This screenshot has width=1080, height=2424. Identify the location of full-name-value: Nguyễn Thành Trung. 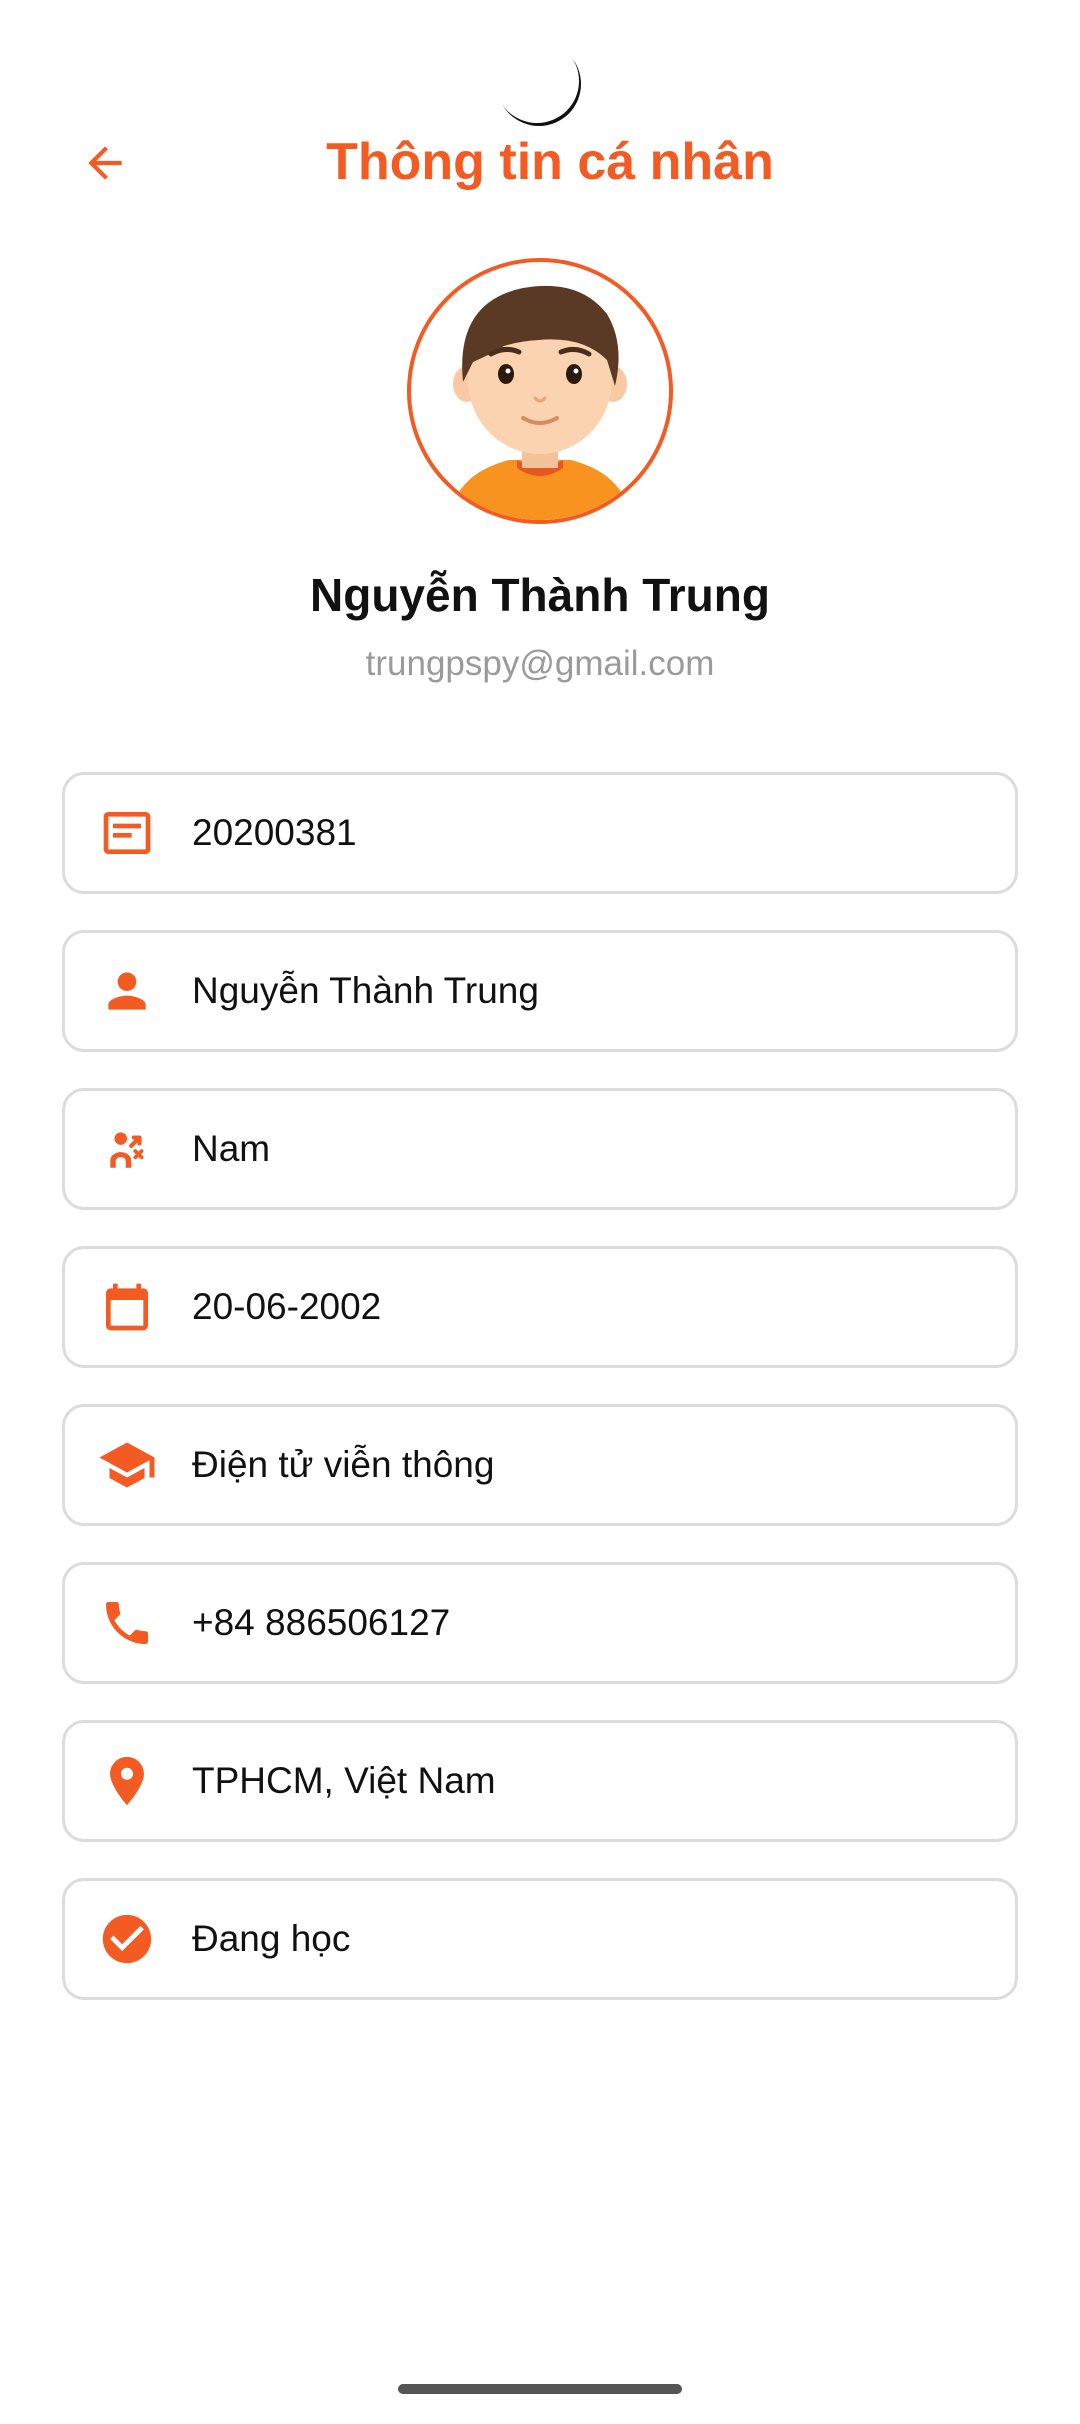
(365, 990).